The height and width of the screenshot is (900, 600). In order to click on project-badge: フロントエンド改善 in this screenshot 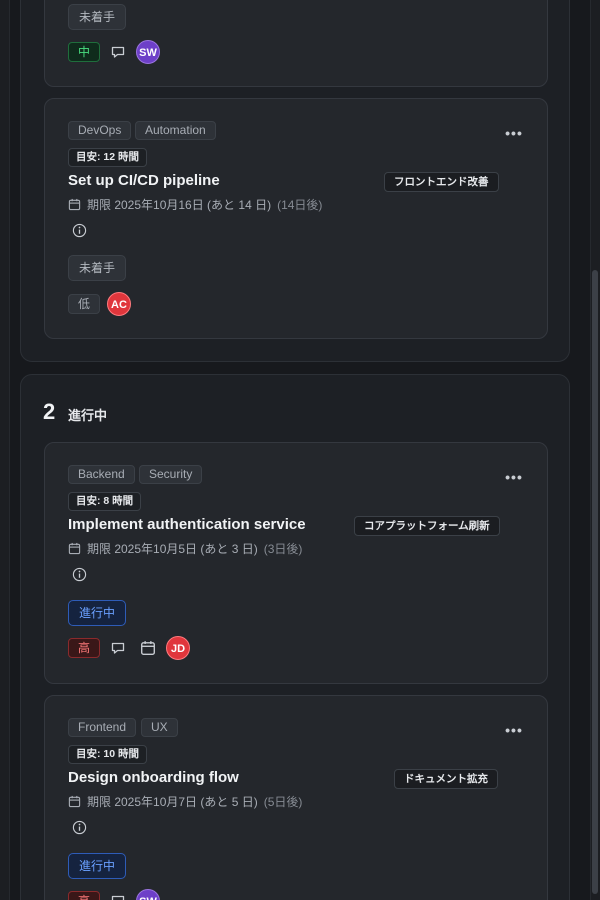, I will do `click(441, 182)`.